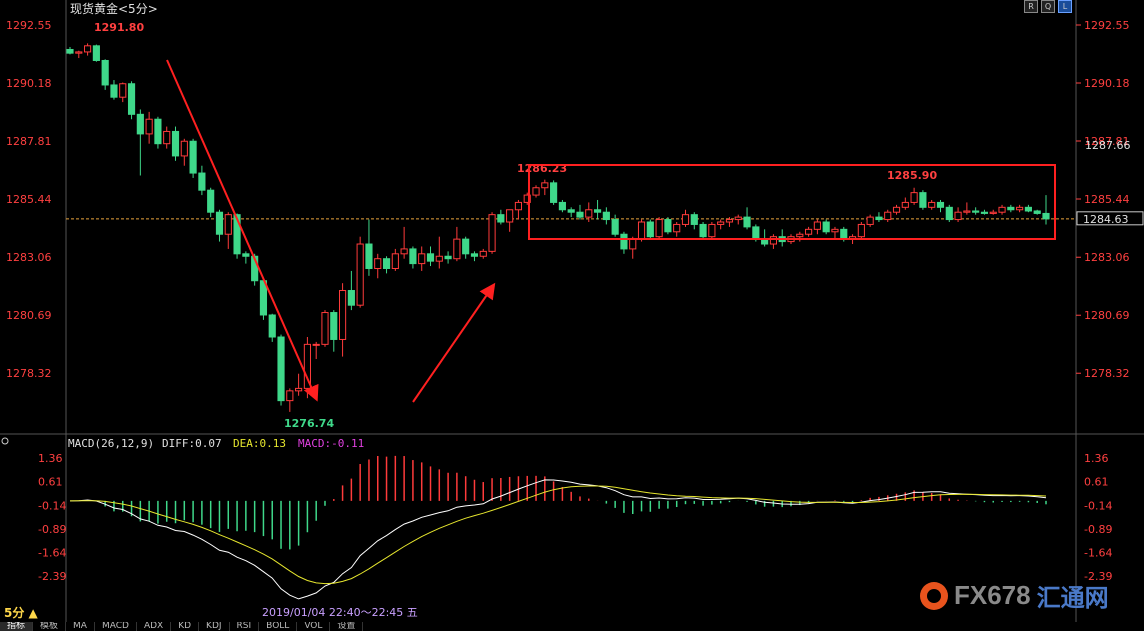 The image size is (1144, 631). What do you see at coordinates (331, 443) in the screenshot?
I see `macd-value-label: MACD:-0.11` at bounding box center [331, 443].